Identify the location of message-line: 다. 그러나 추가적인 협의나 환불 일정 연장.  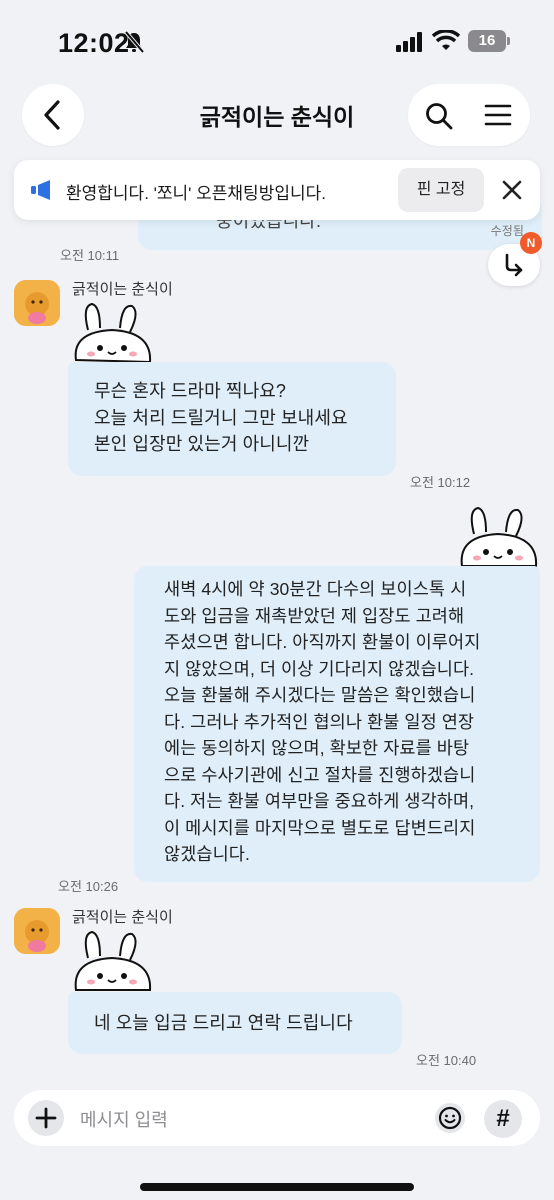
(319, 721).